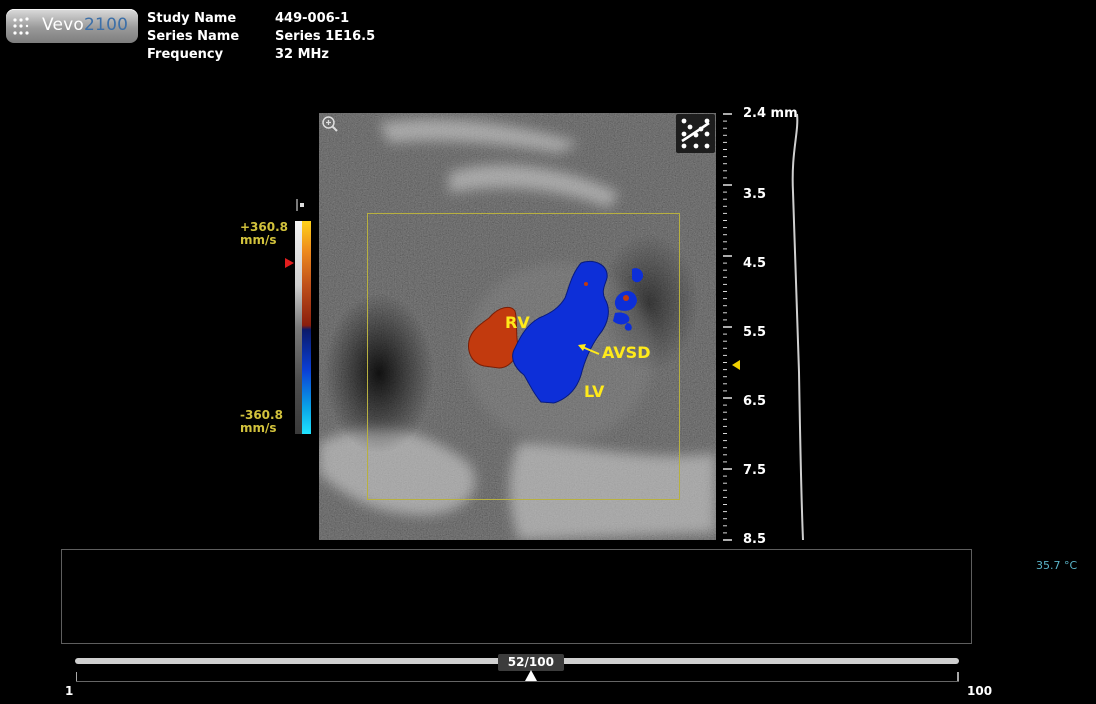  Describe the element at coordinates (258, 428) in the screenshot. I see `velocity-min-unit: mm/s` at that location.